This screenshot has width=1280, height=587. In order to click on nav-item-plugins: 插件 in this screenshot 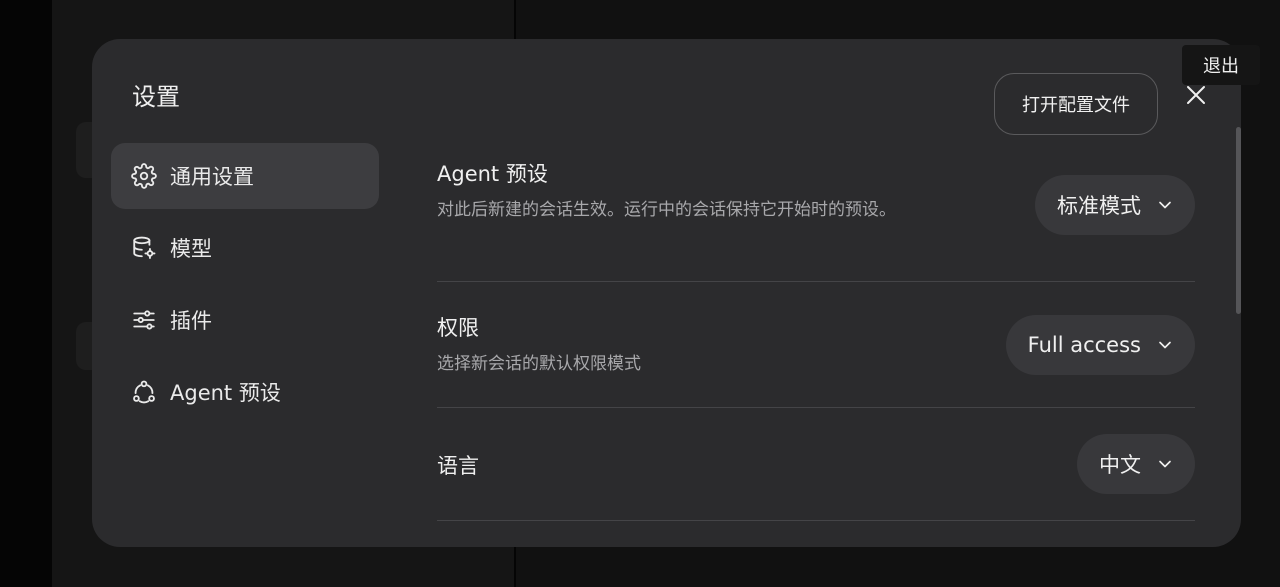, I will do `click(245, 320)`.